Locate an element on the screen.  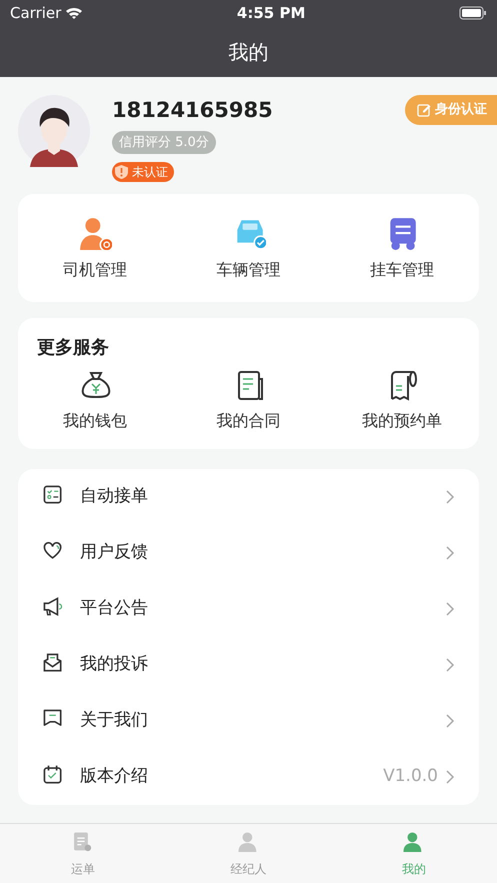
status-time: 4:55 PM is located at coordinates (271, 13).